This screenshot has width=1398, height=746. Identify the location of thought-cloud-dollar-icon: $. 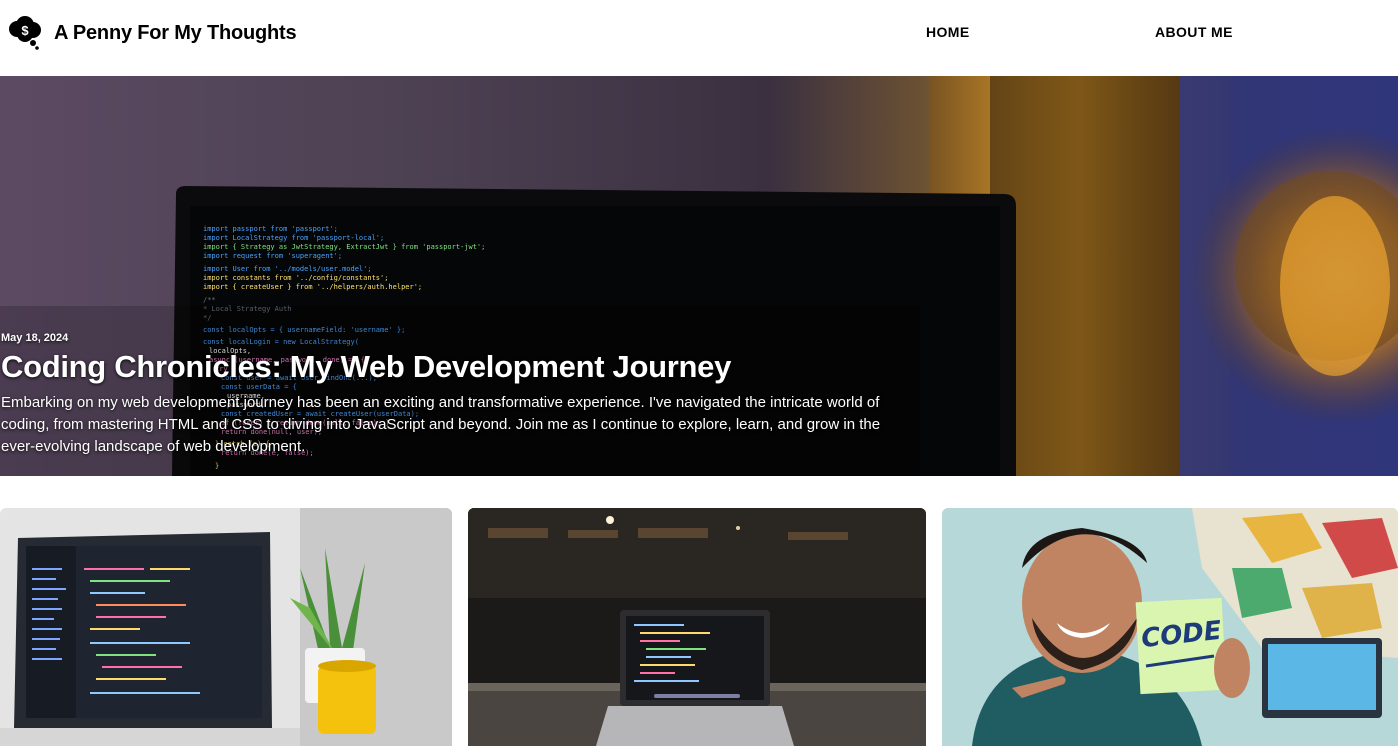
(25, 33).